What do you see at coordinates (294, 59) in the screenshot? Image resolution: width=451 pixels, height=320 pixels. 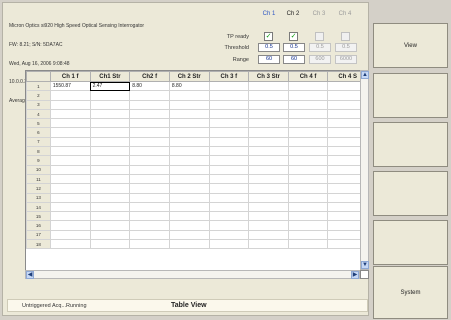 I see `range-input-ch2: 60` at bounding box center [294, 59].